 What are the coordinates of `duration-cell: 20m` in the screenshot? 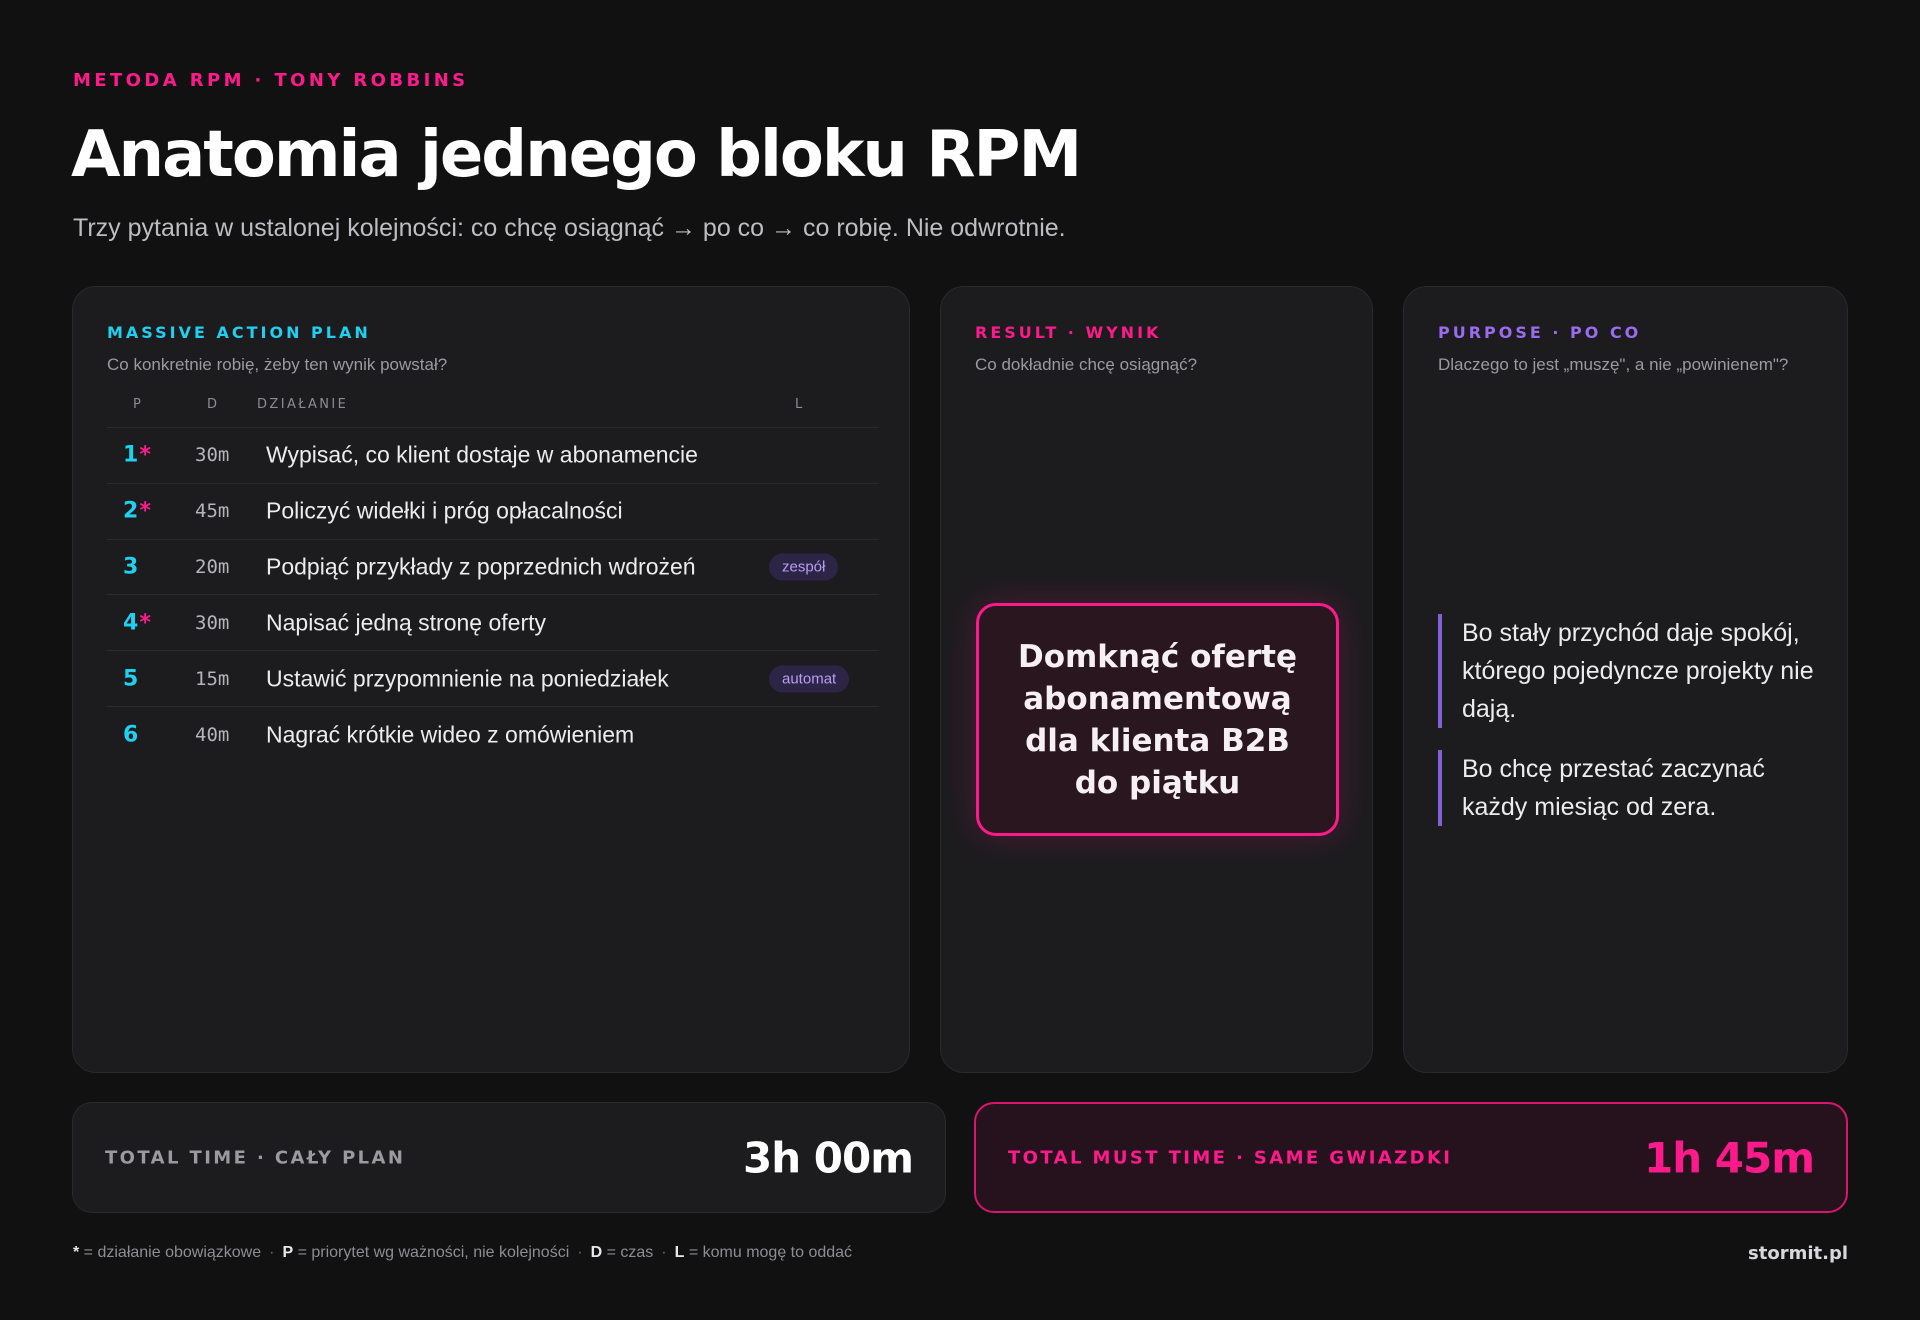 It's located at (212, 566).